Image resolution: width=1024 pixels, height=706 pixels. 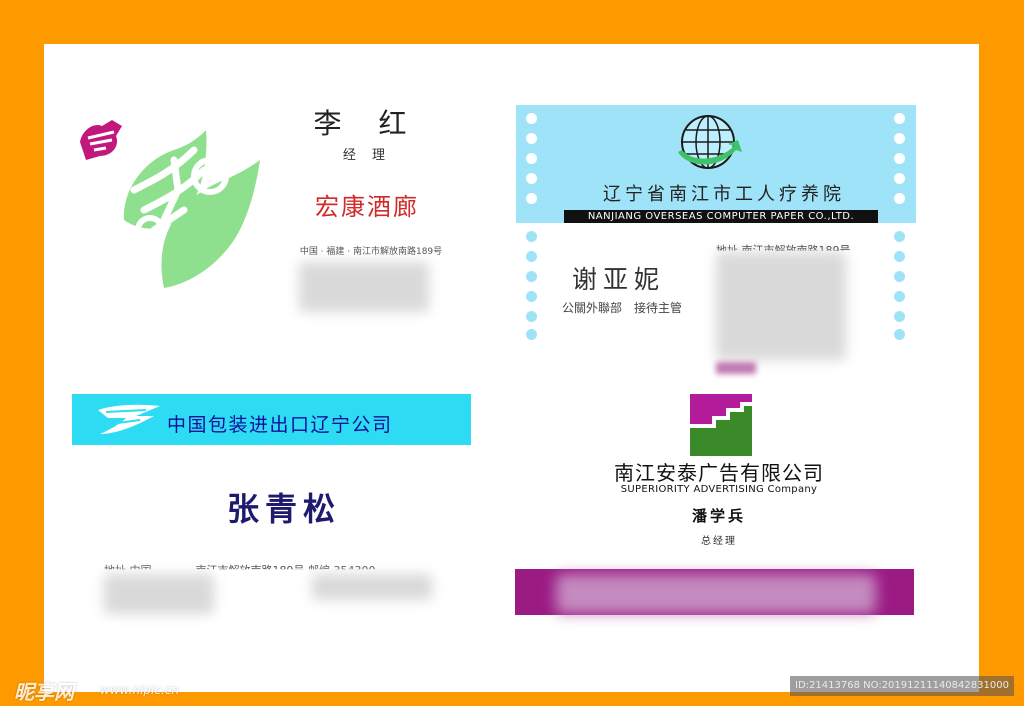 I want to click on card4-person-name: 潘学兵, so click(x=718, y=516).